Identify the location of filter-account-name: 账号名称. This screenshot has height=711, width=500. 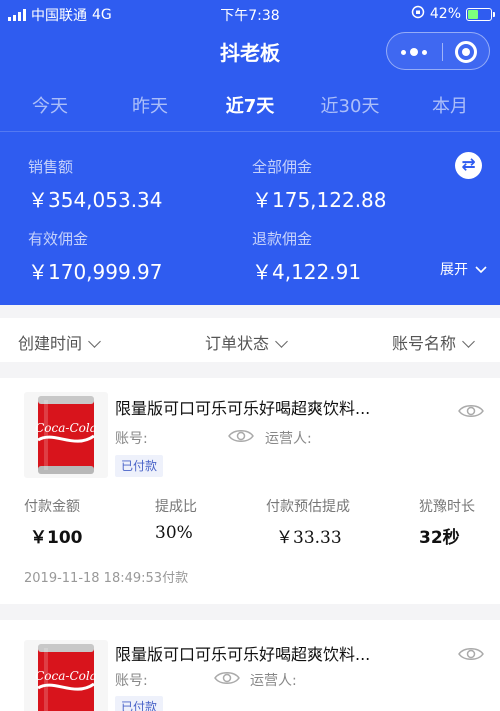
(433, 342).